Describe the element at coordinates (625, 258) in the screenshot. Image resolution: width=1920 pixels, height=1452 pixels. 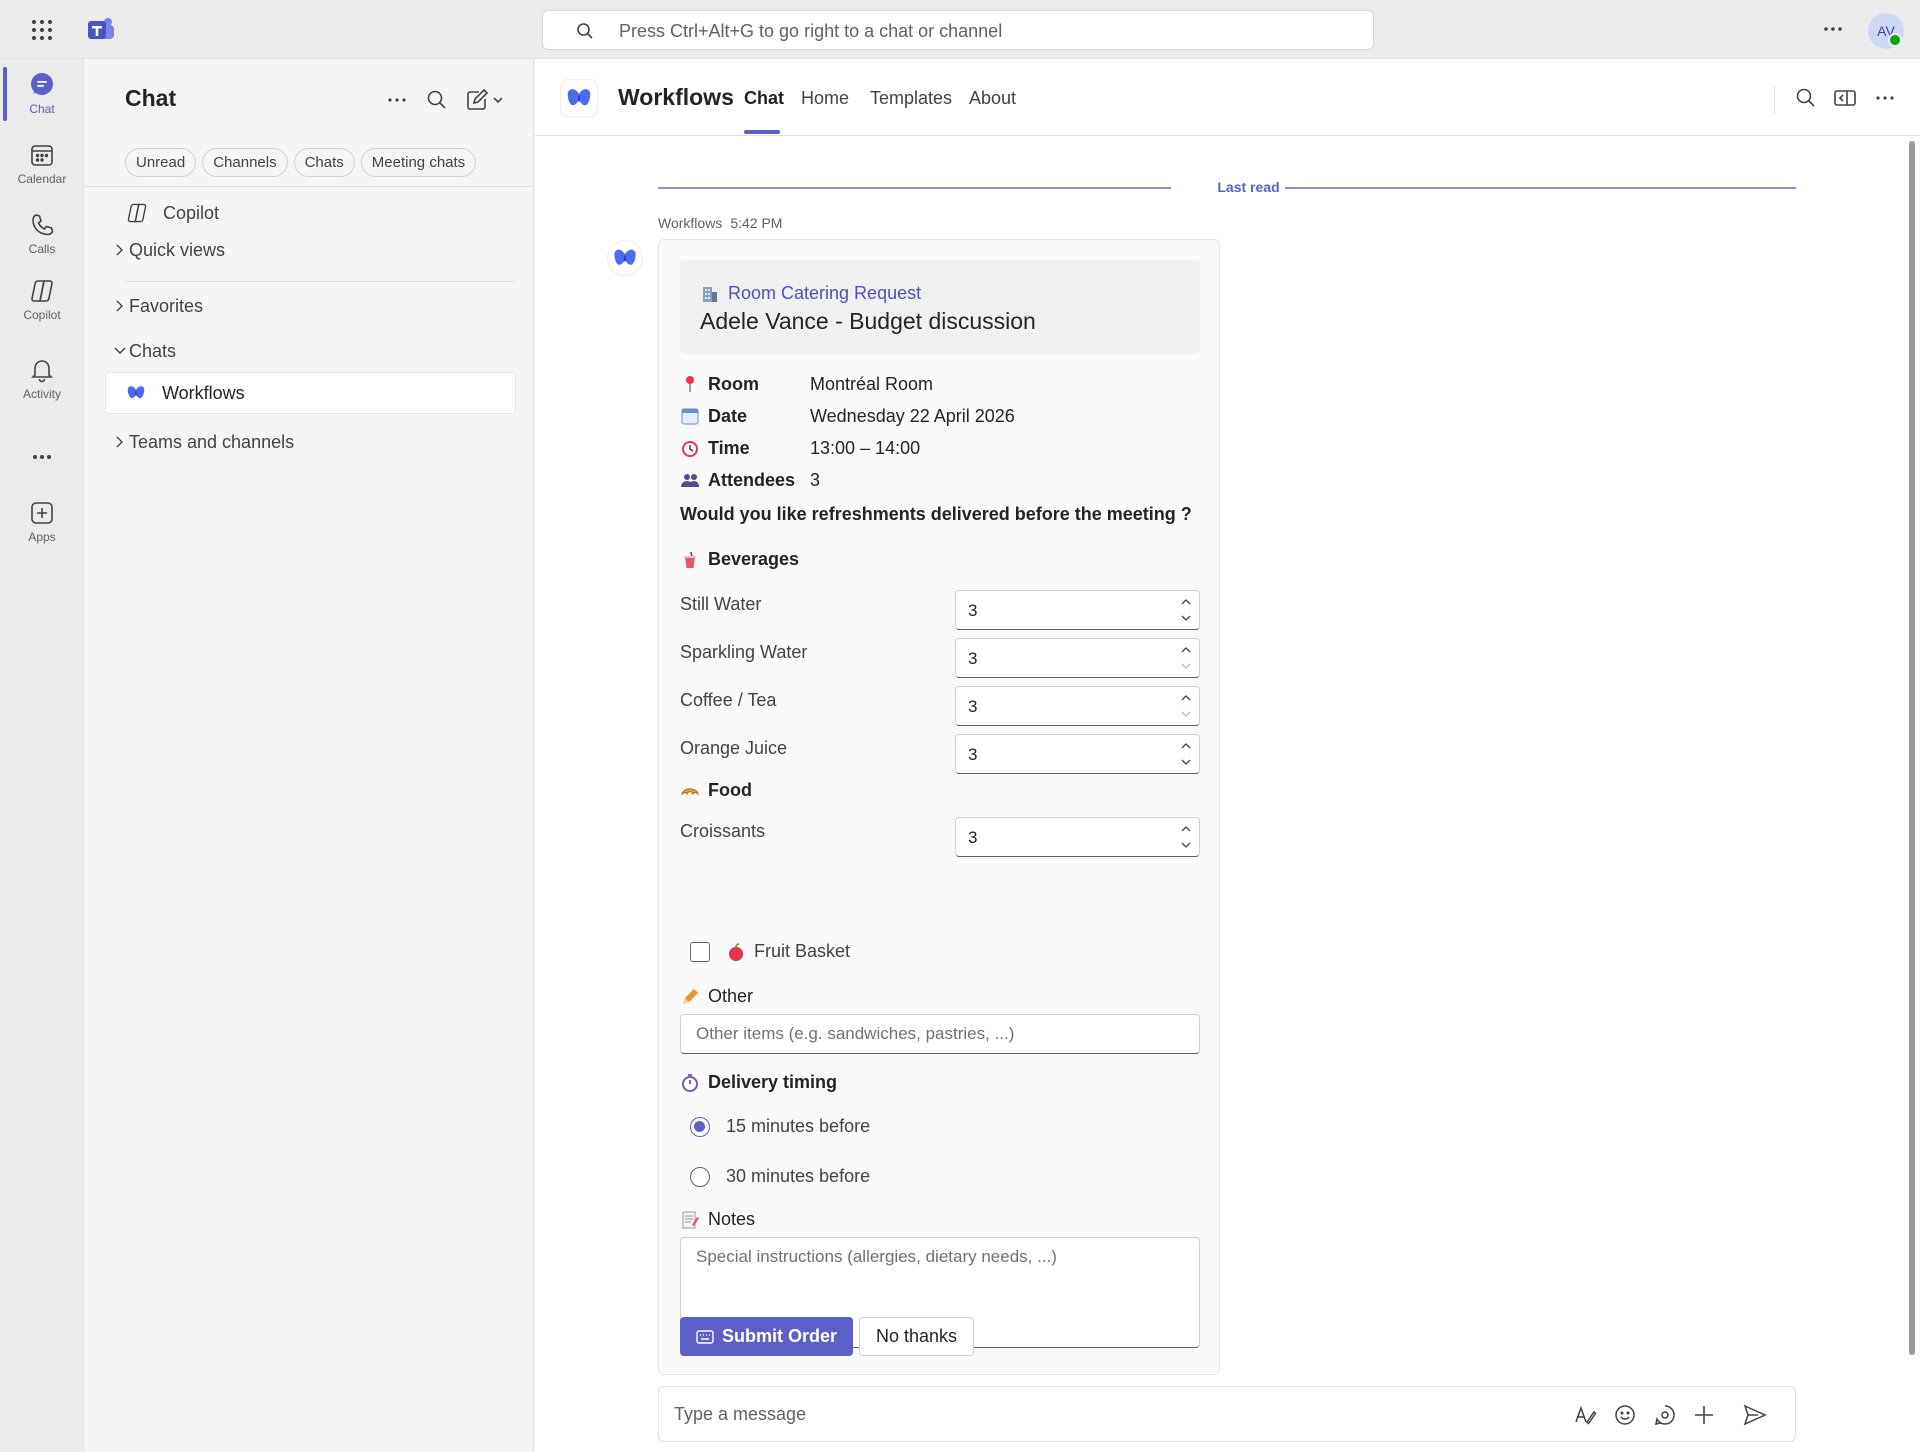
I see `sender-avatar` at that location.